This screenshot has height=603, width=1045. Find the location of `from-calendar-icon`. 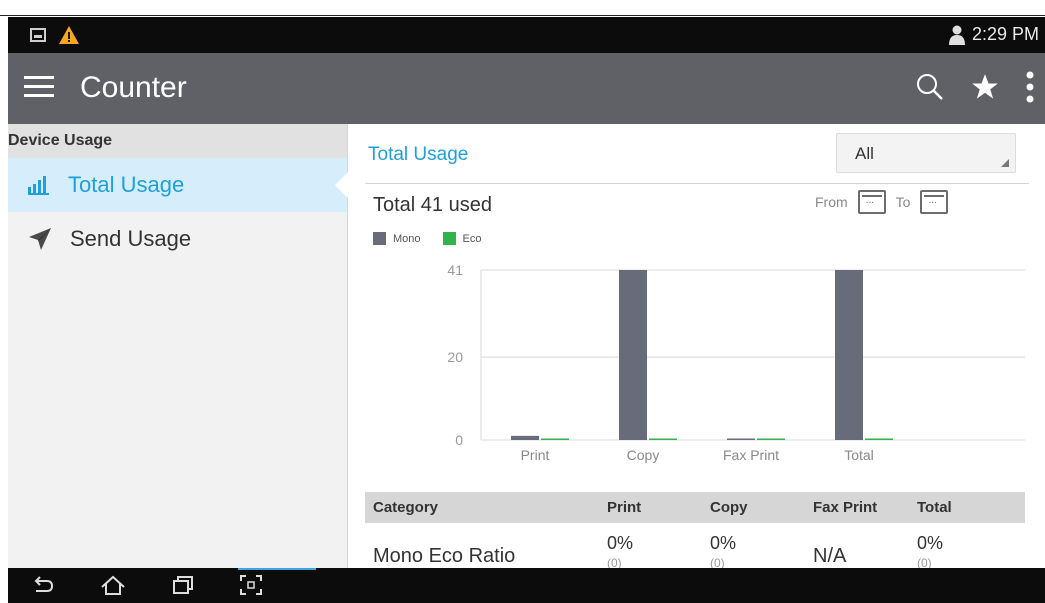

from-calendar-icon is located at coordinates (871, 202).